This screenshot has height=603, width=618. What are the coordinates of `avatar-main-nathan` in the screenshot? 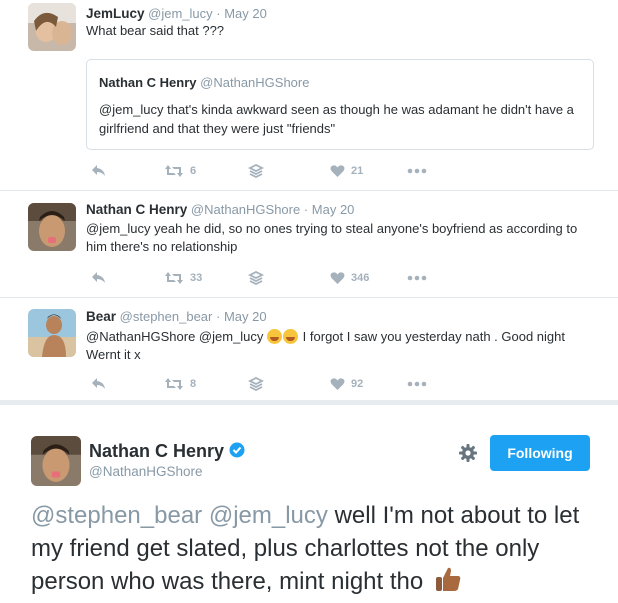 It's located at (56, 461).